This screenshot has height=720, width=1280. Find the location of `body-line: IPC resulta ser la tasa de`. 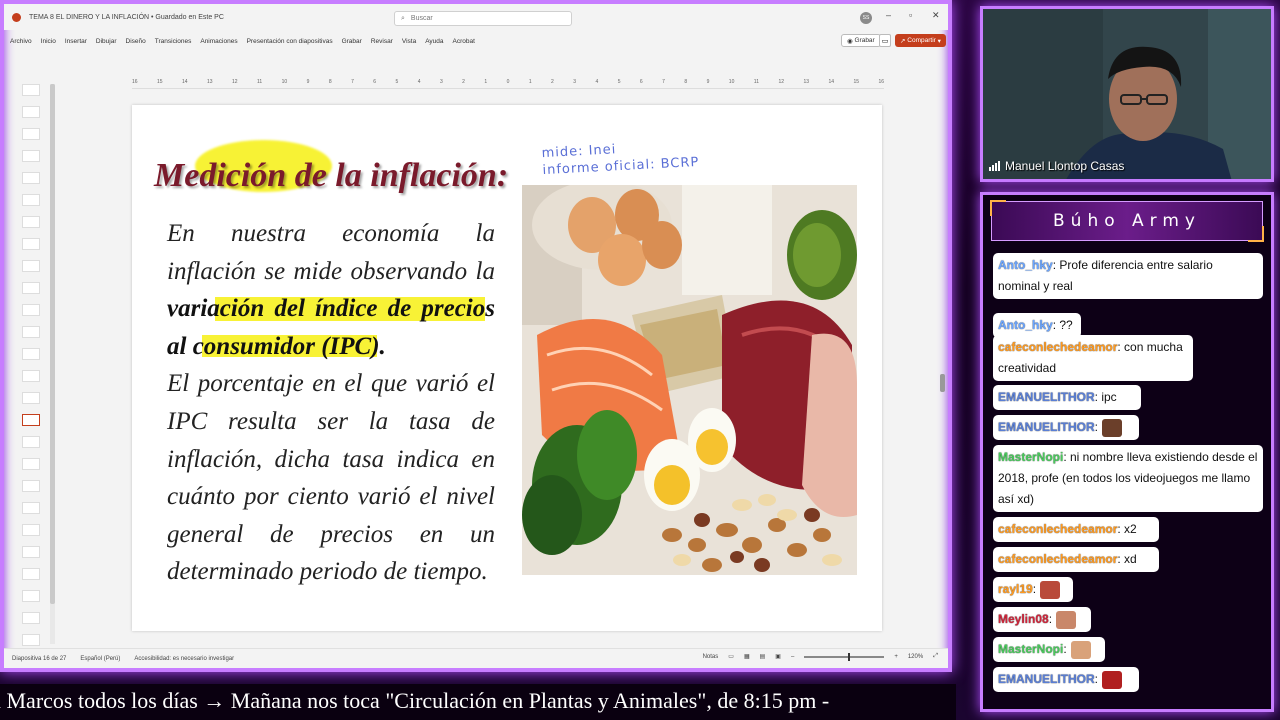

body-line: IPC resulta ser la tasa de is located at coordinates (331, 421).